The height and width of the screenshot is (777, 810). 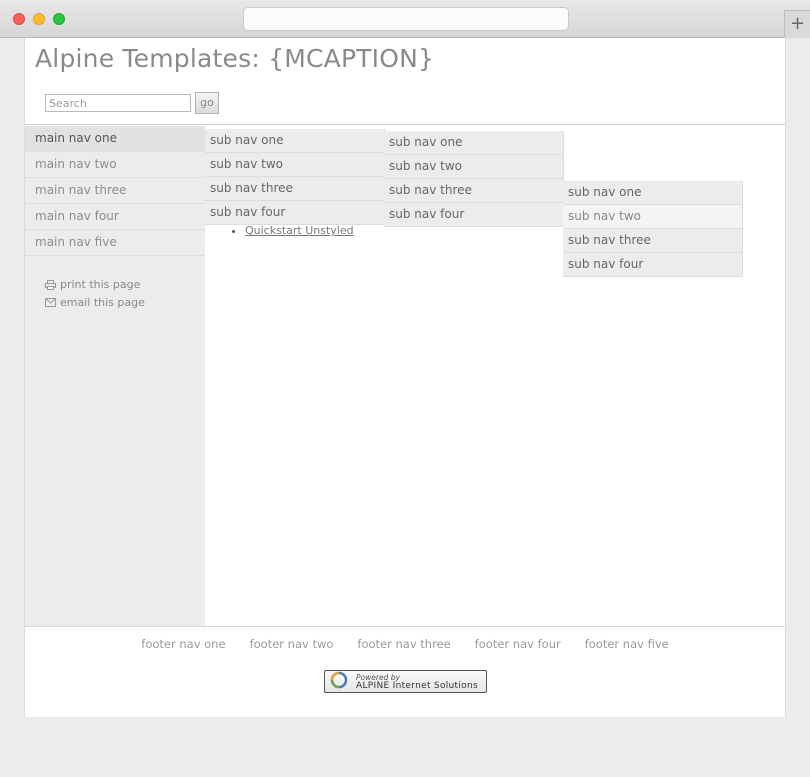 What do you see at coordinates (405, 81) in the screenshot?
I see `site-header: Alpine Templates: {MCAPTION} go` at bounding box center [405, 81].